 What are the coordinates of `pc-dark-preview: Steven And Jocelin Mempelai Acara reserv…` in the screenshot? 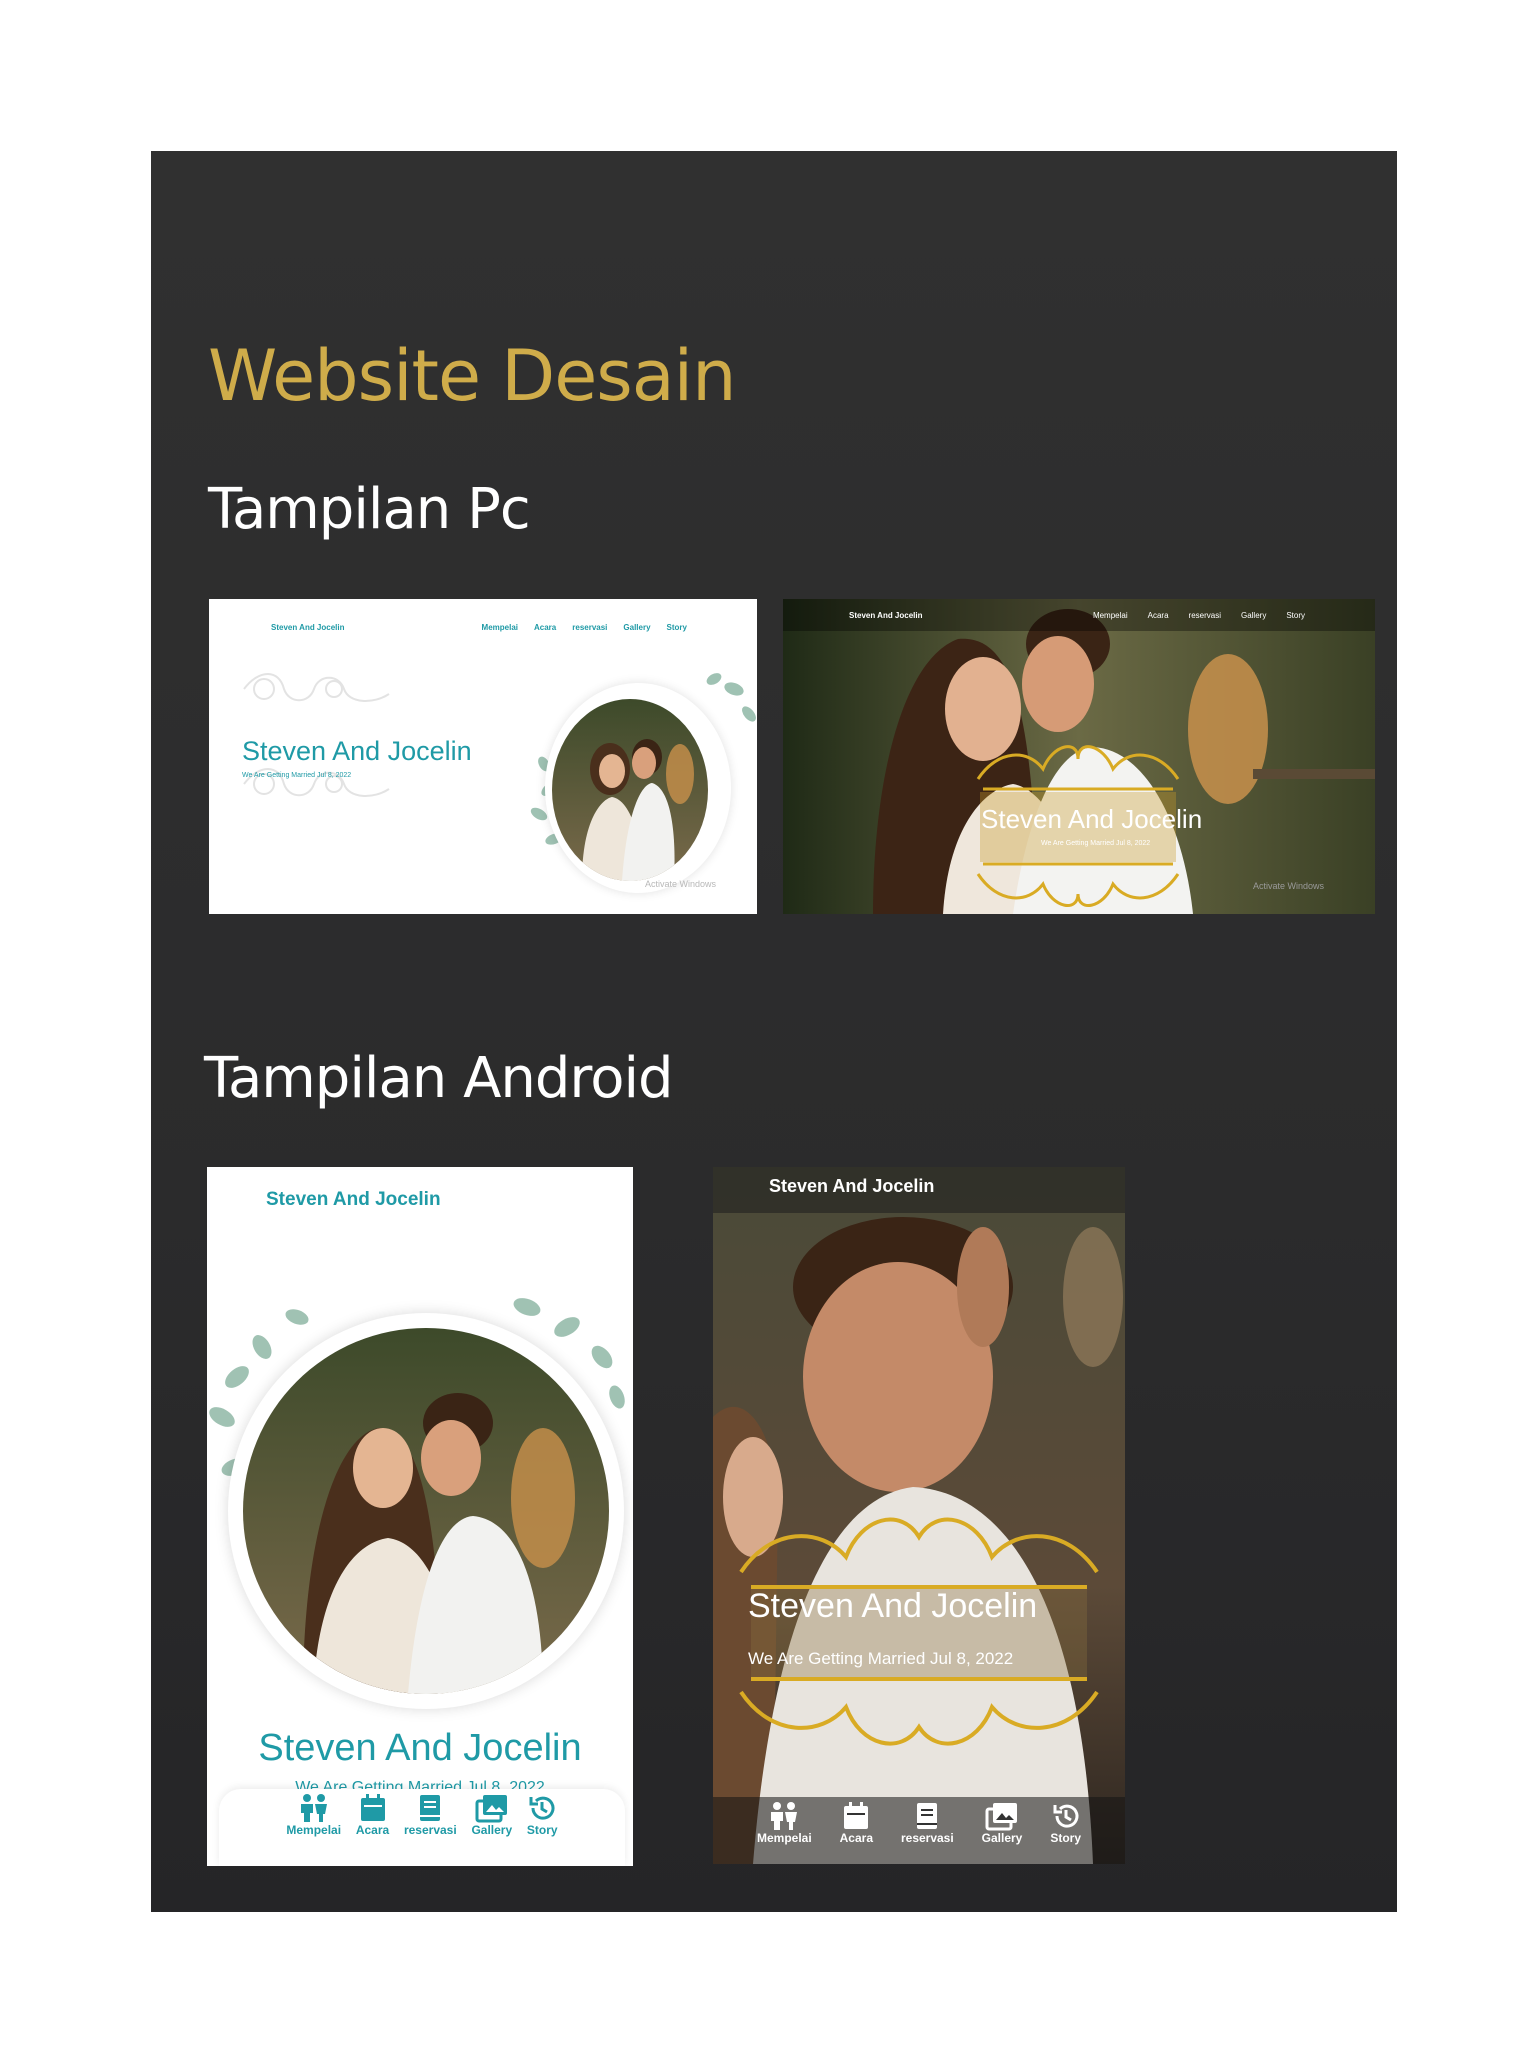 It's located at (1079, 756).